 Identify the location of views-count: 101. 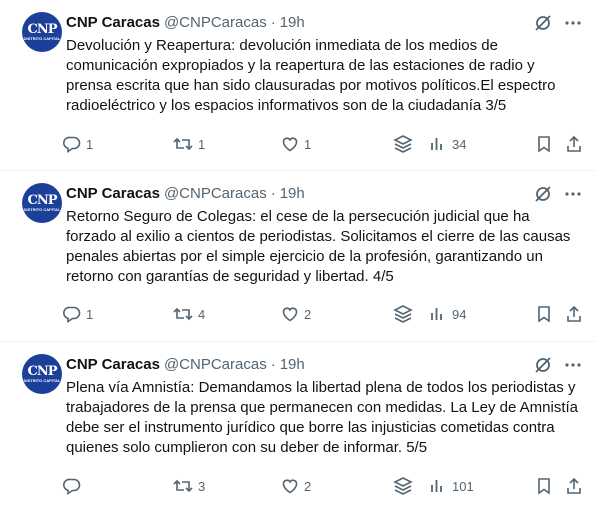
(463, 486).